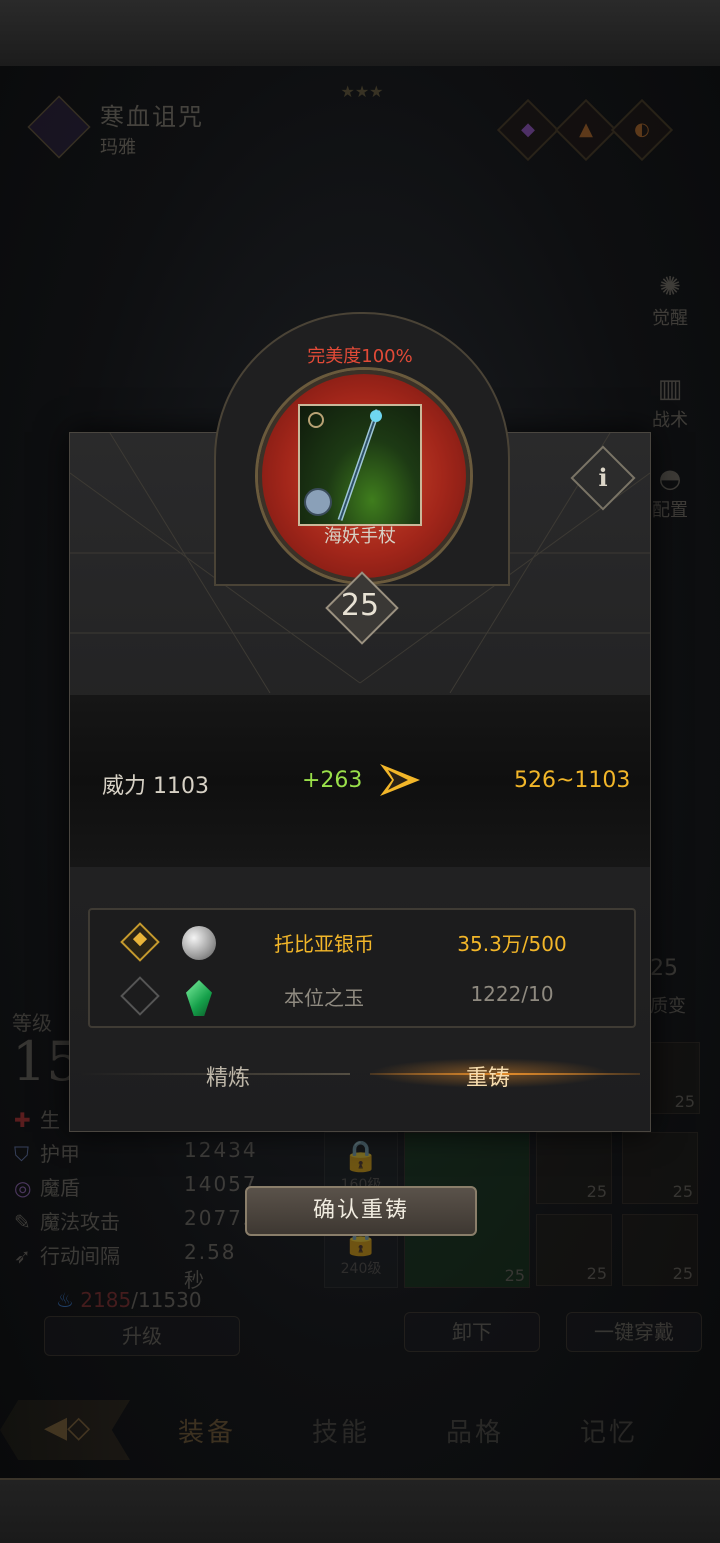  I want to click on cost-name: 托比亚银币, so click(324, 944).